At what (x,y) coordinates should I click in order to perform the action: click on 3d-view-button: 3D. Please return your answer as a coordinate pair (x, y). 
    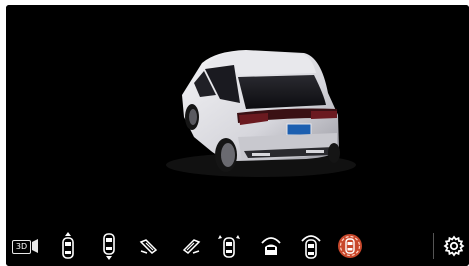
    Looking at the image, I should click on (25, 246).